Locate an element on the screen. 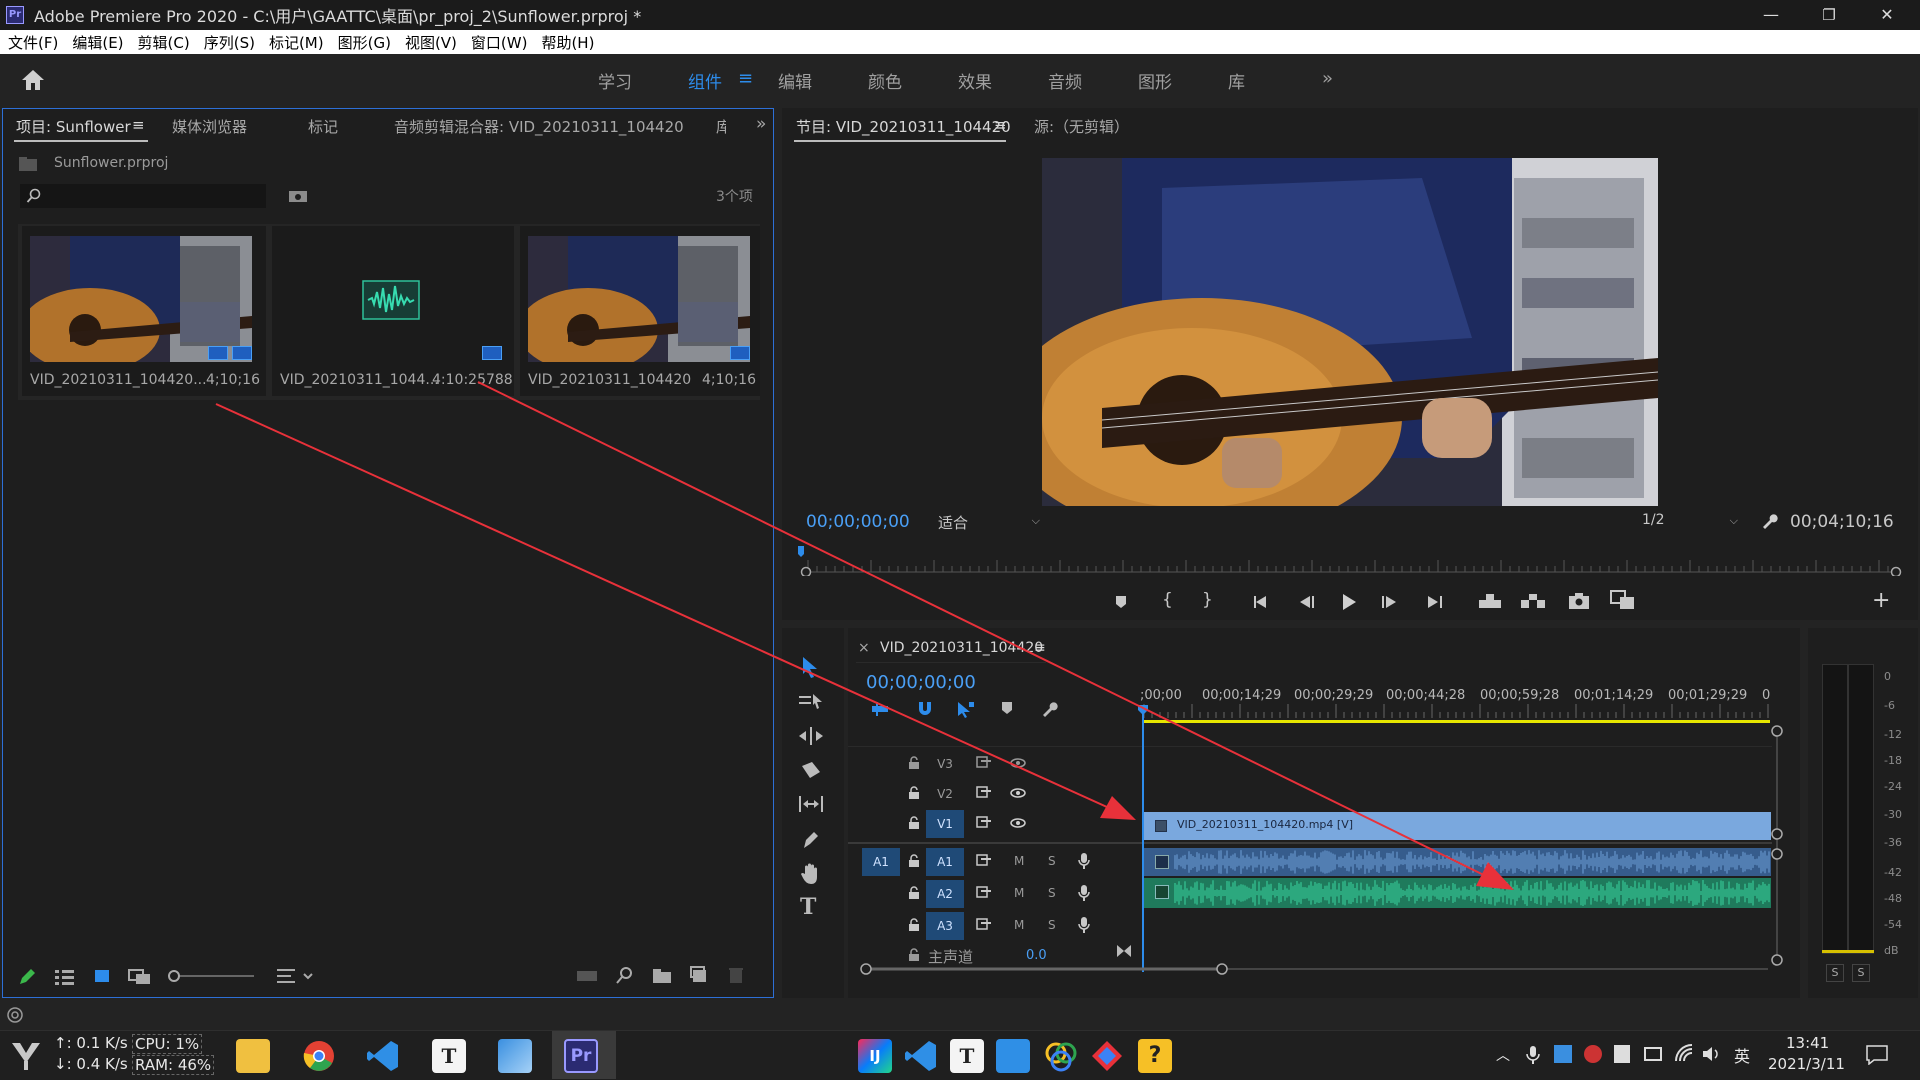 The width and height of the screenshot is (1920, 1080). audio-clip-a1 is located at coordinates (1457, 862).